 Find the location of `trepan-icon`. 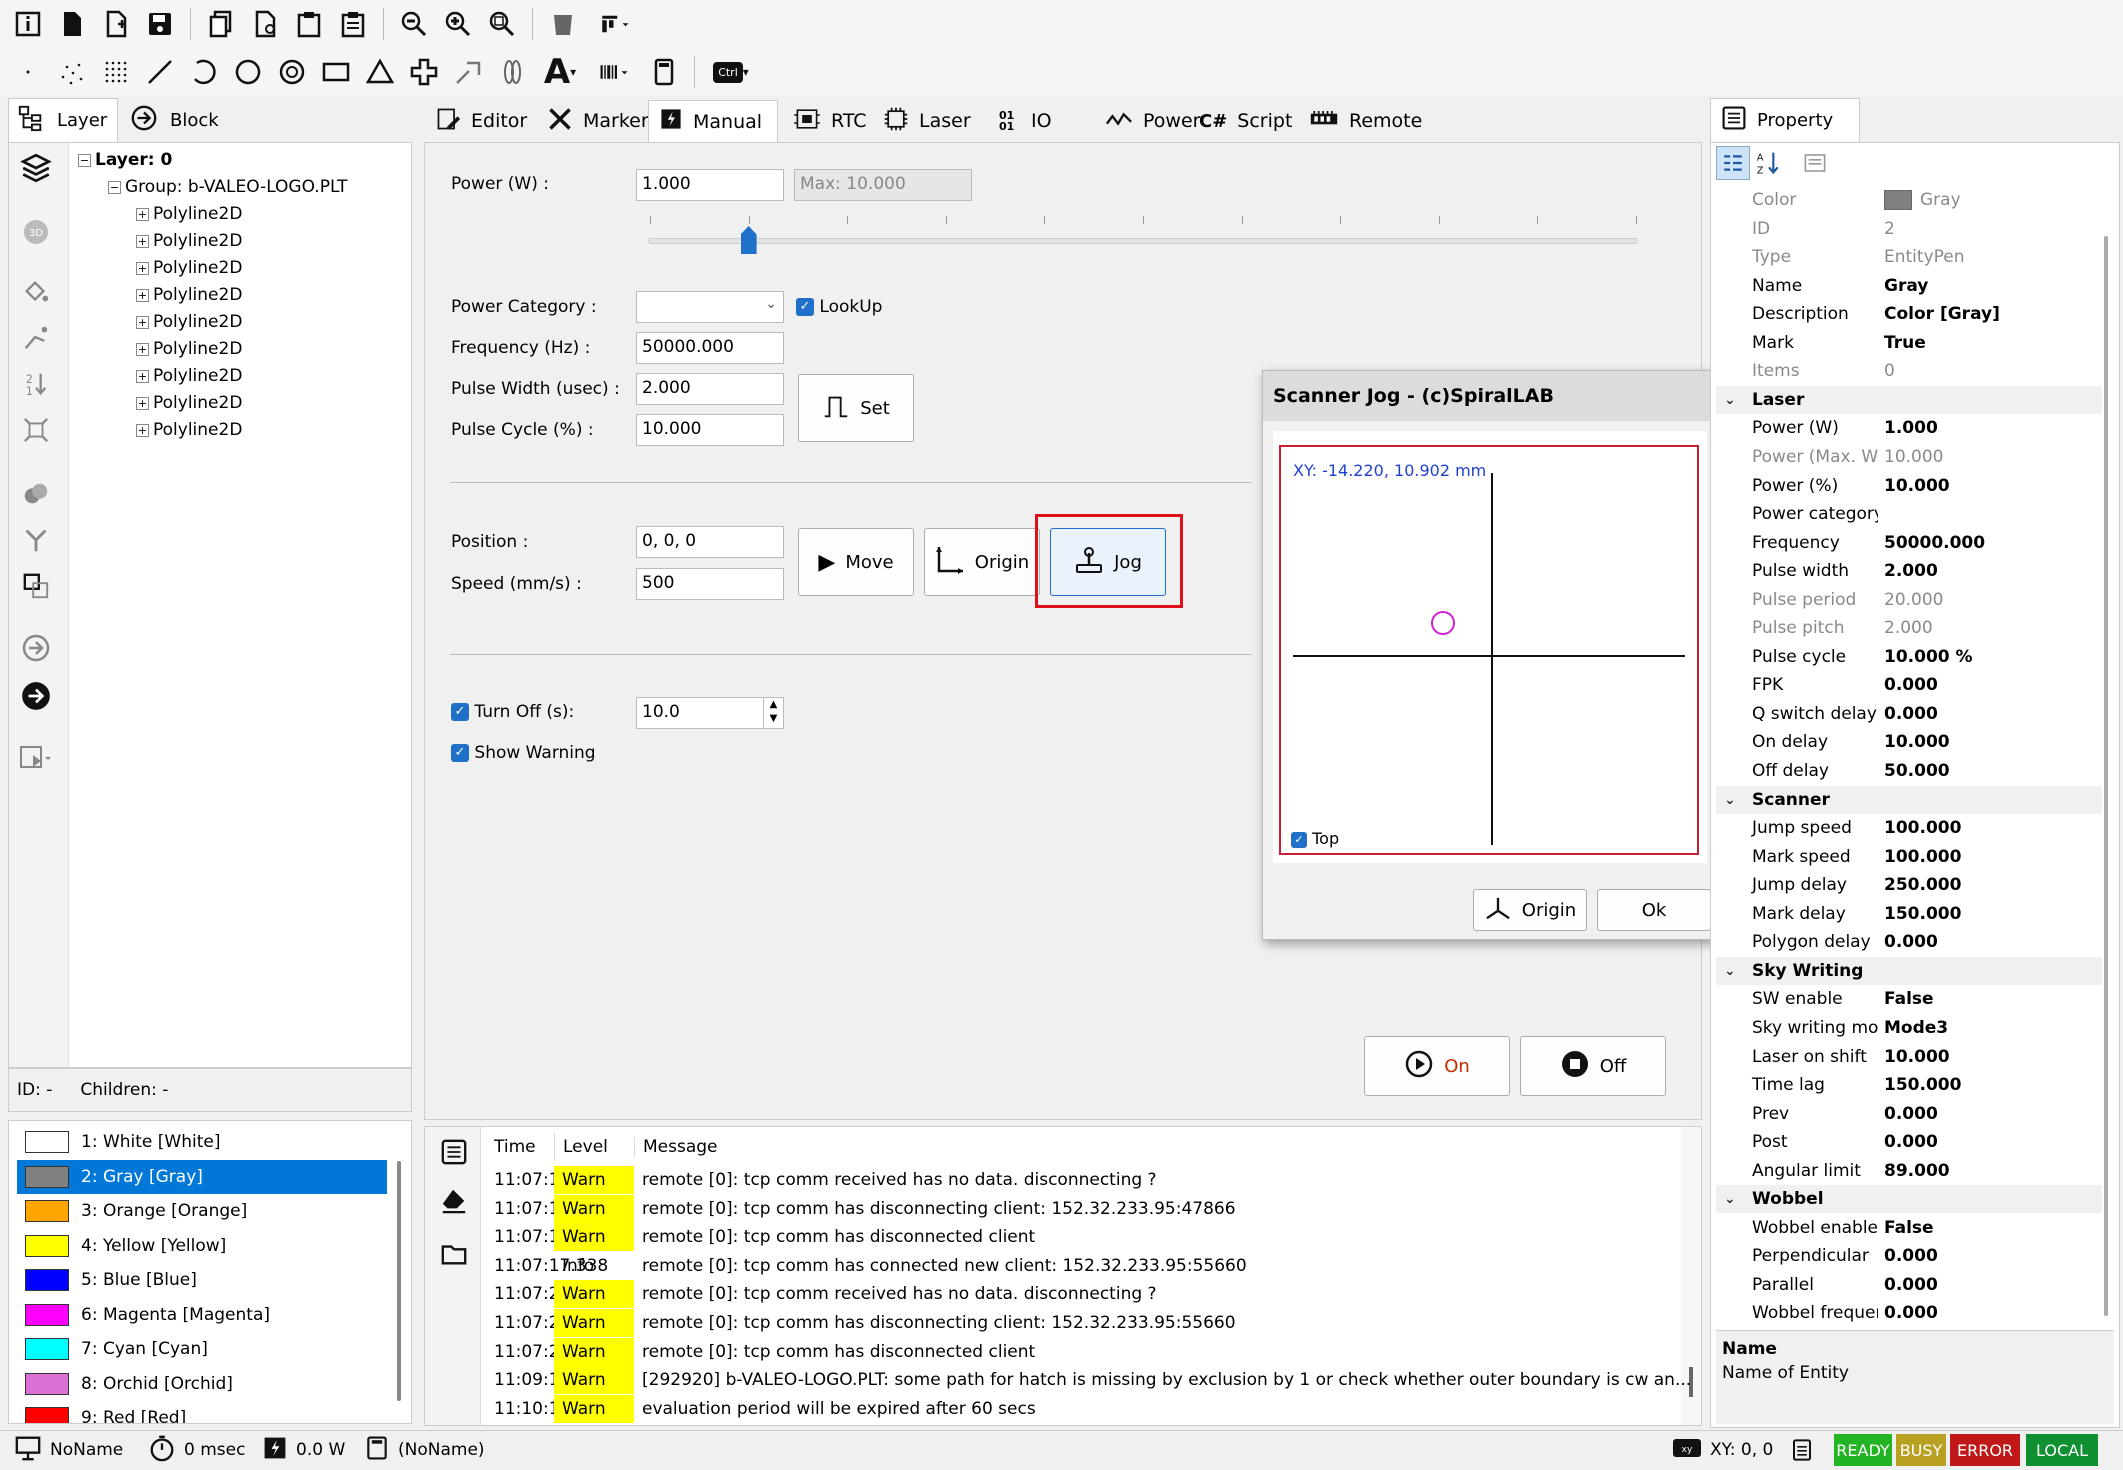

trepan-icon is located at coordinates (468, 72).